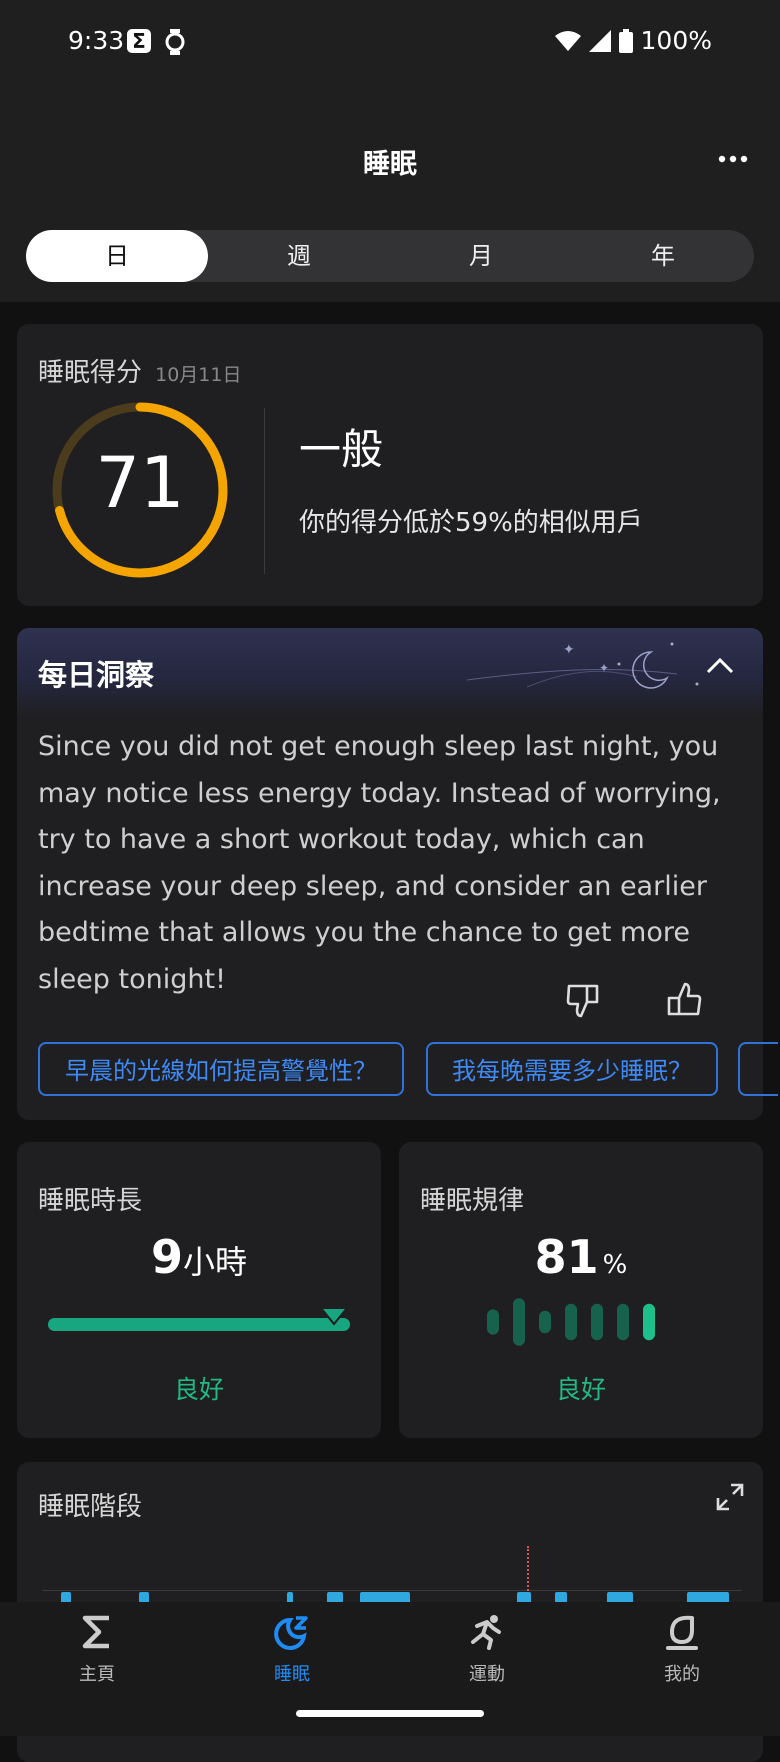  What do you see at coordinates (264, 491) in the screenshot?
I see `score-divider` at bounding box center [264, 491].